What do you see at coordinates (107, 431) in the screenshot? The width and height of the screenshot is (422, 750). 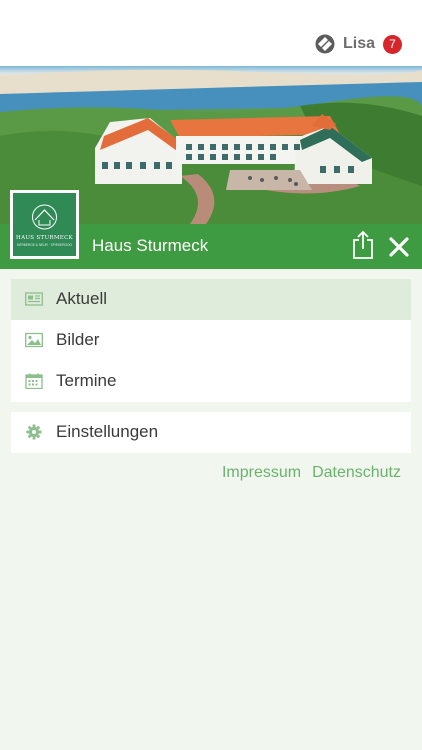 I see `menu-item-label: Einstellungen` at bounding box center [107, 431].